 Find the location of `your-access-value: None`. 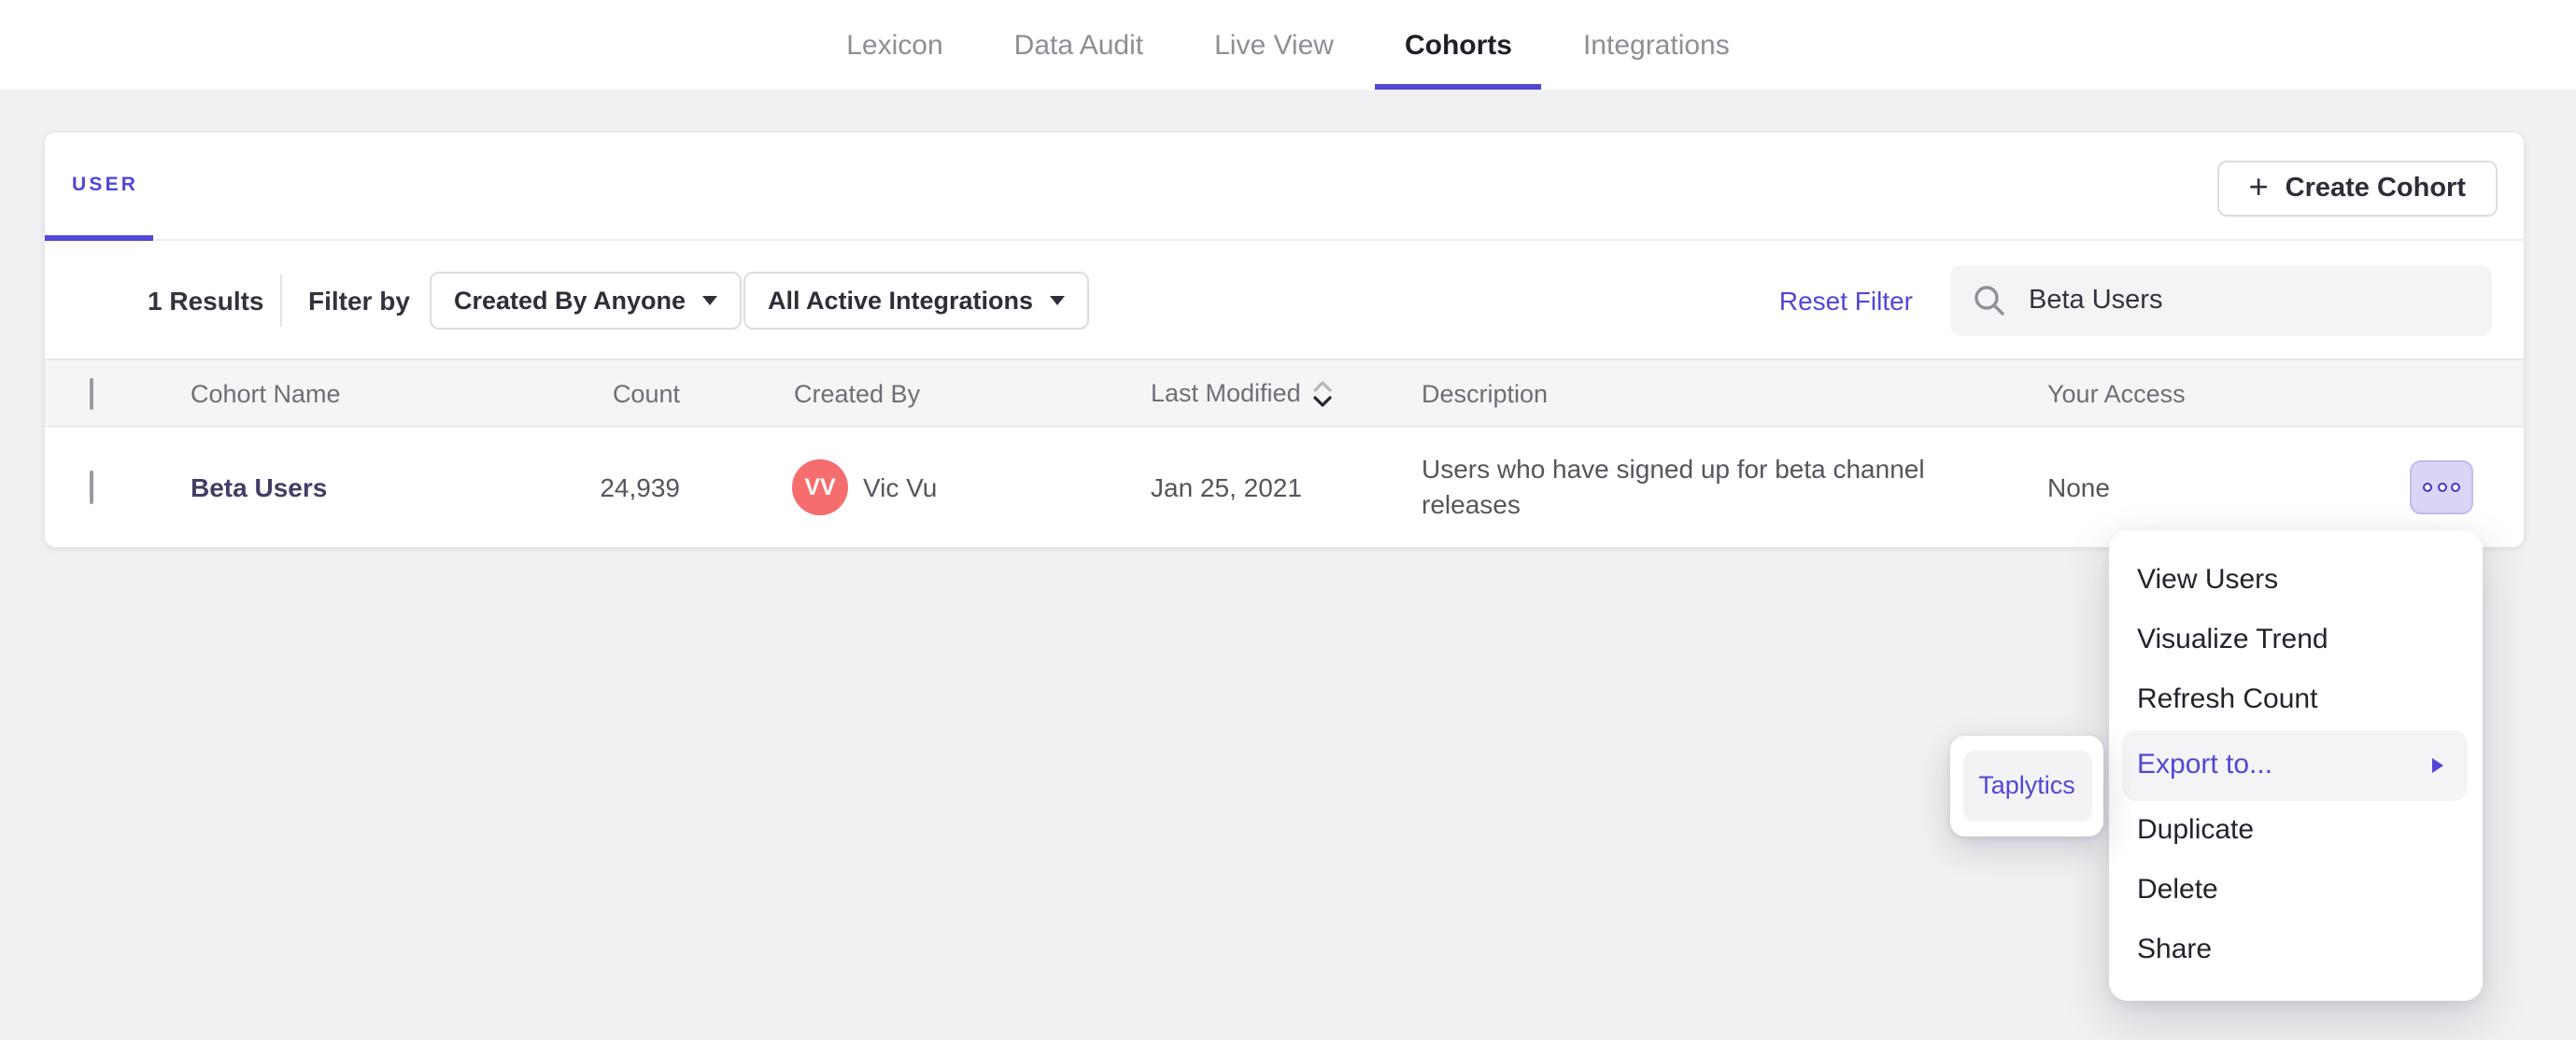

your-access-value: None is located at coordinates (2078, 487).